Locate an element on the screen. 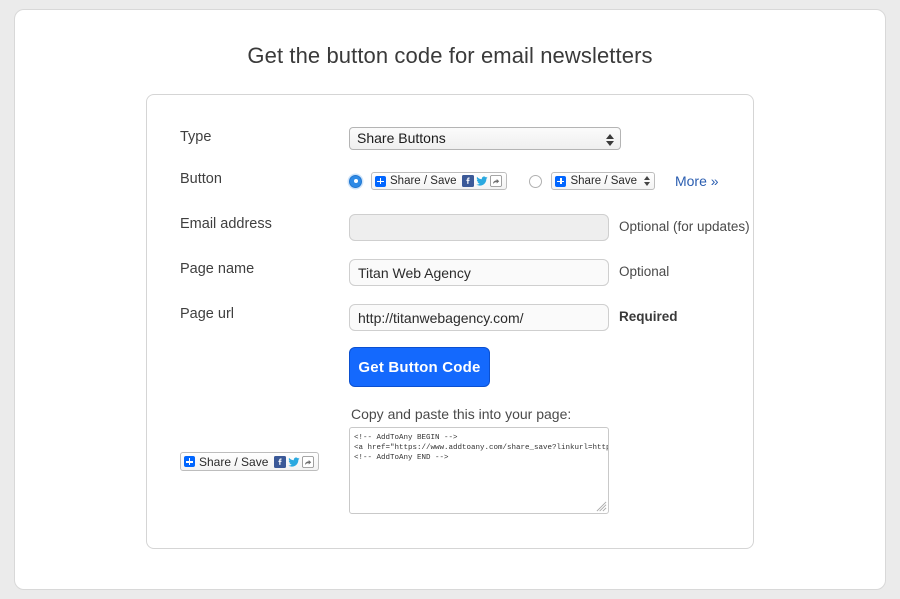  get-button-code-button: Get Button Code is located at coordinates (419, 367).